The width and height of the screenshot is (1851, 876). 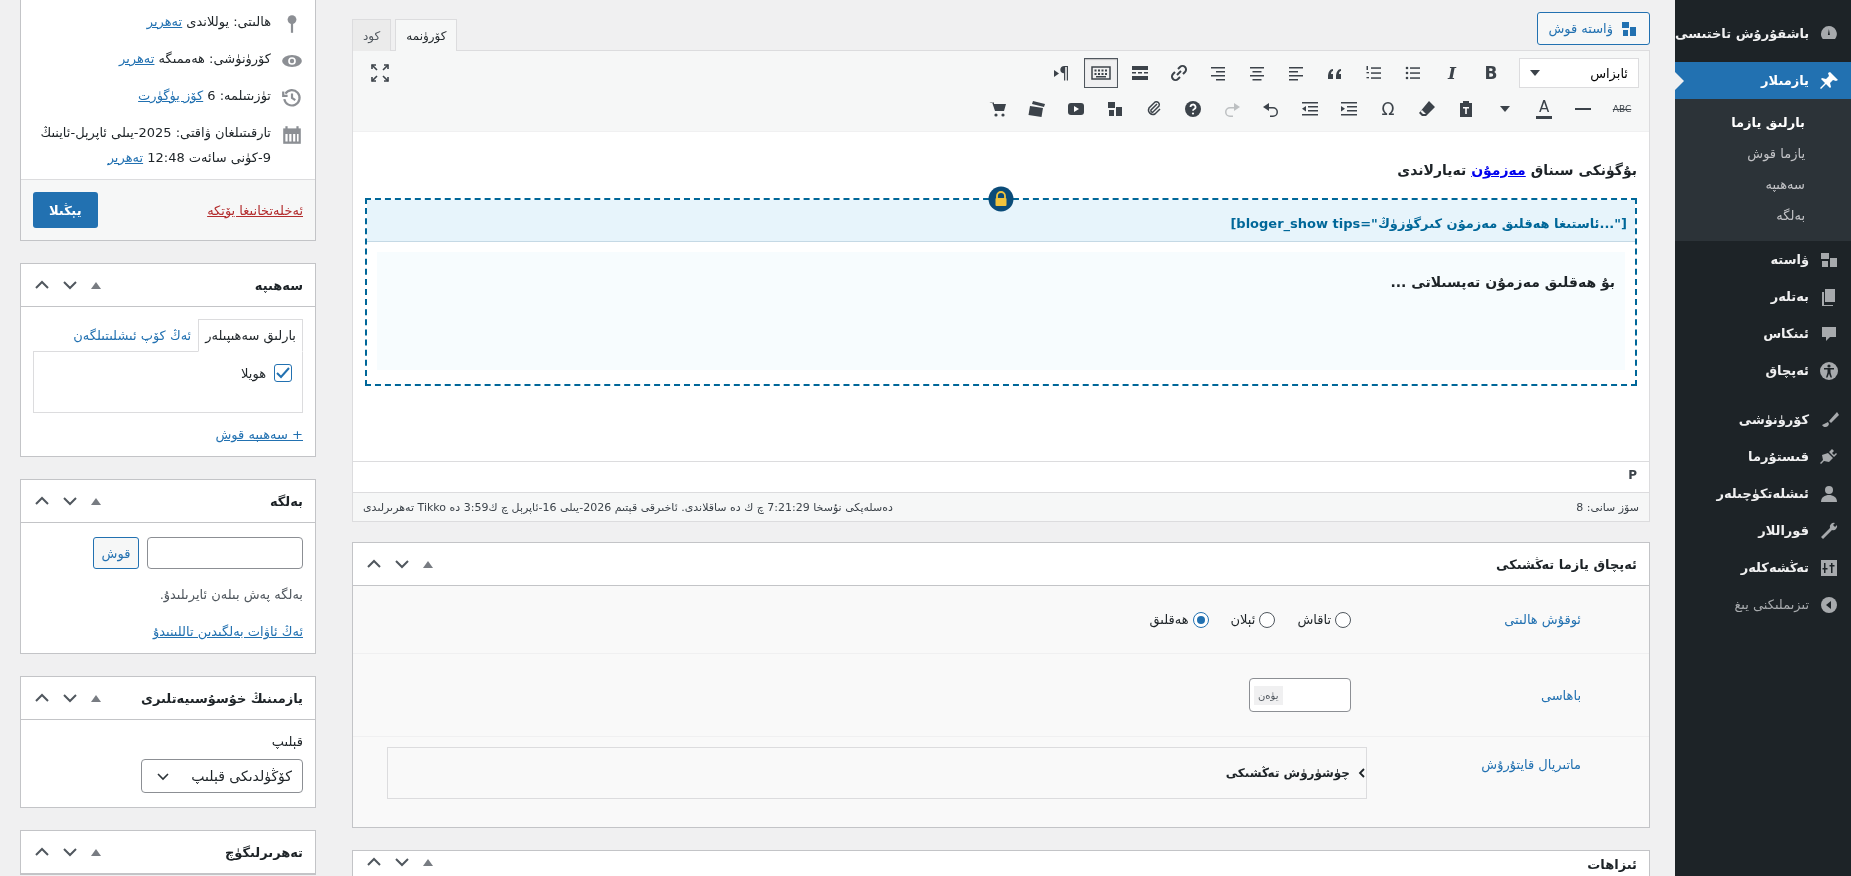 I want to click on menu-item: ئەپچاق, so click(x=1763, y=370).